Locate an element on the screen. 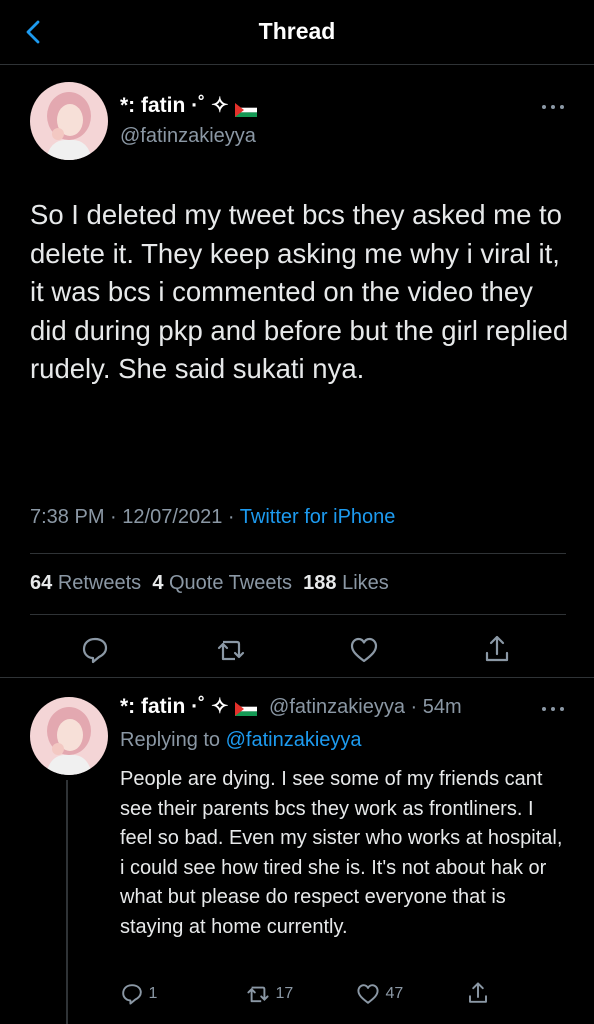 This screenshot has height=1024, width=594. tweet-age: 54m is located at coordinates (442, 707).